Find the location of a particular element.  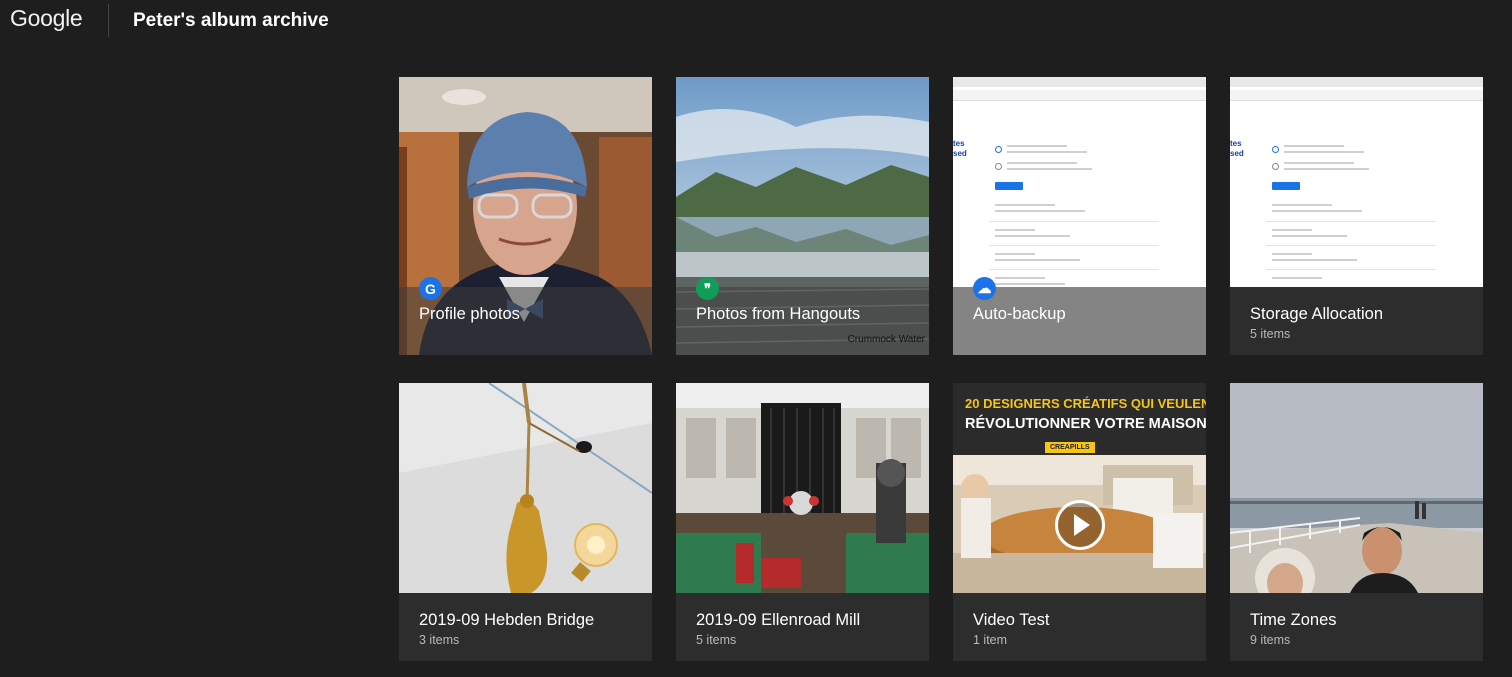

album-card-hebden-bridge: 2019-09 Hebden Bridge 3 items is located at coordinates (525, 522).